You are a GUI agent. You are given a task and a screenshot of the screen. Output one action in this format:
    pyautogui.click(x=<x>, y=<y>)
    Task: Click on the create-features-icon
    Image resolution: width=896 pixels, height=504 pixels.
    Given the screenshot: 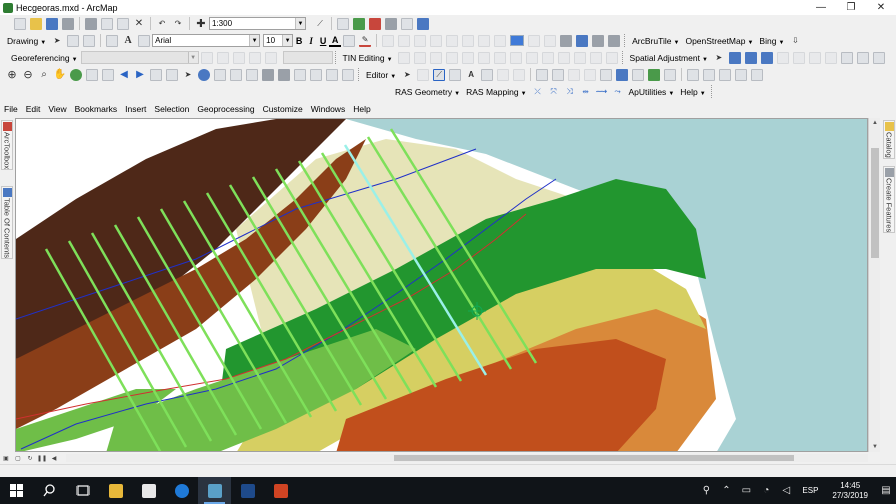 What is the action you would take?
    pyautogui.click(x=670, y=74)
    